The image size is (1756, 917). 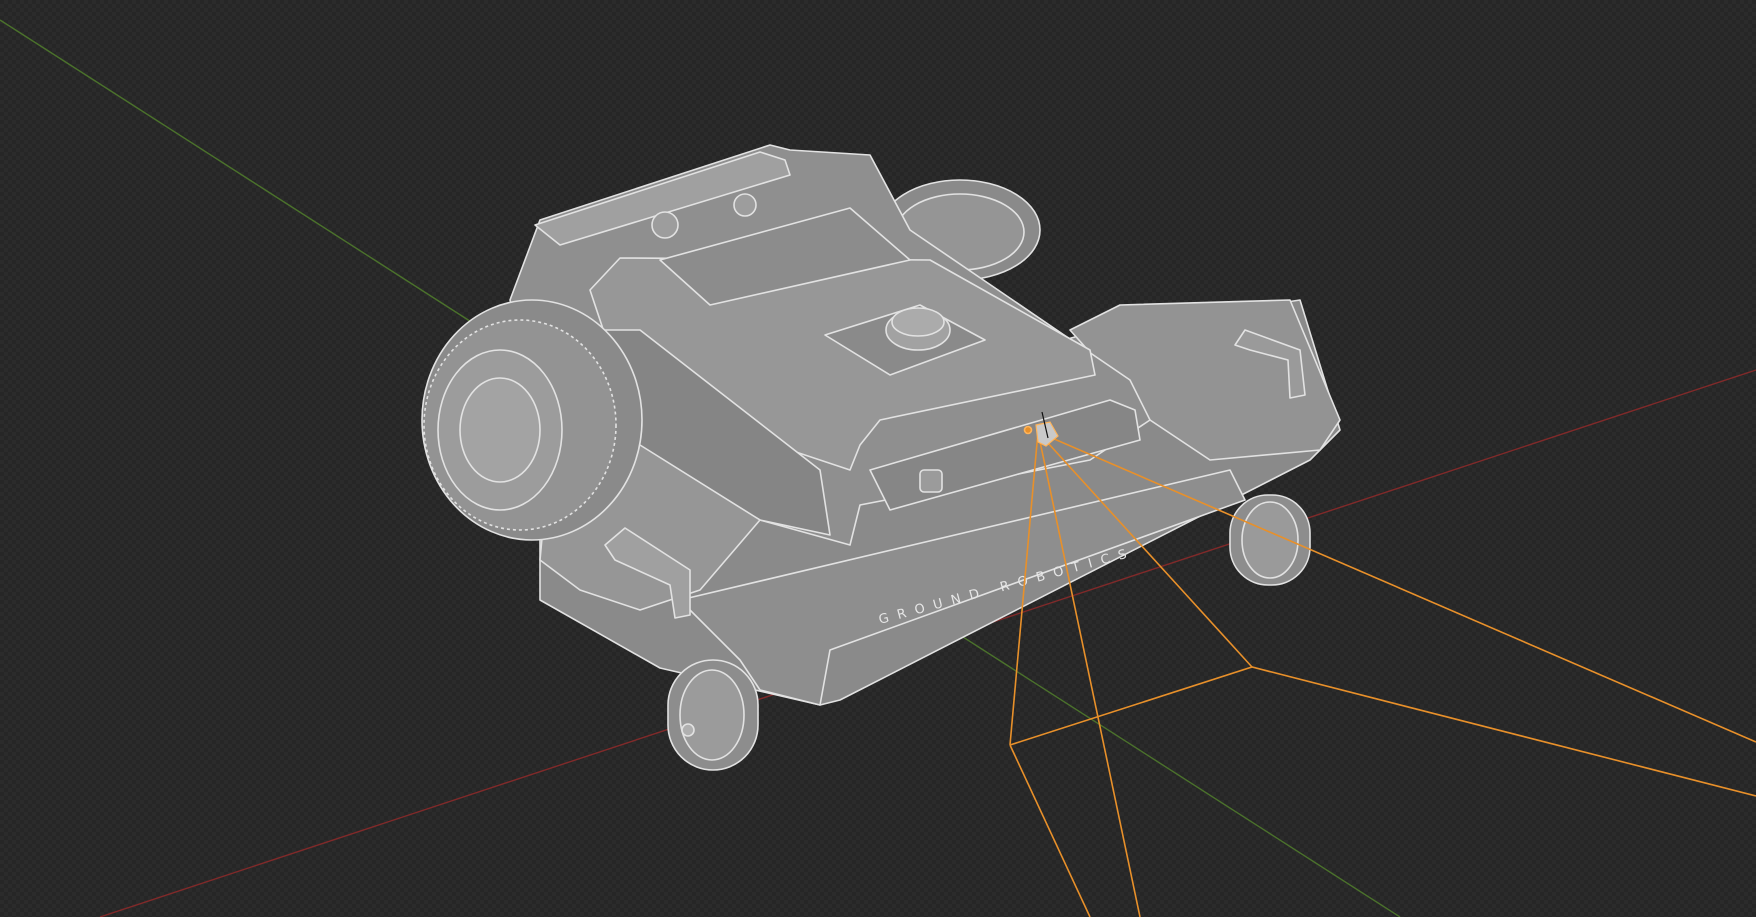 What do you see at coordinates (745, 205) in the screenshot?
I see `stop-button` at bounding box center [745, 205].